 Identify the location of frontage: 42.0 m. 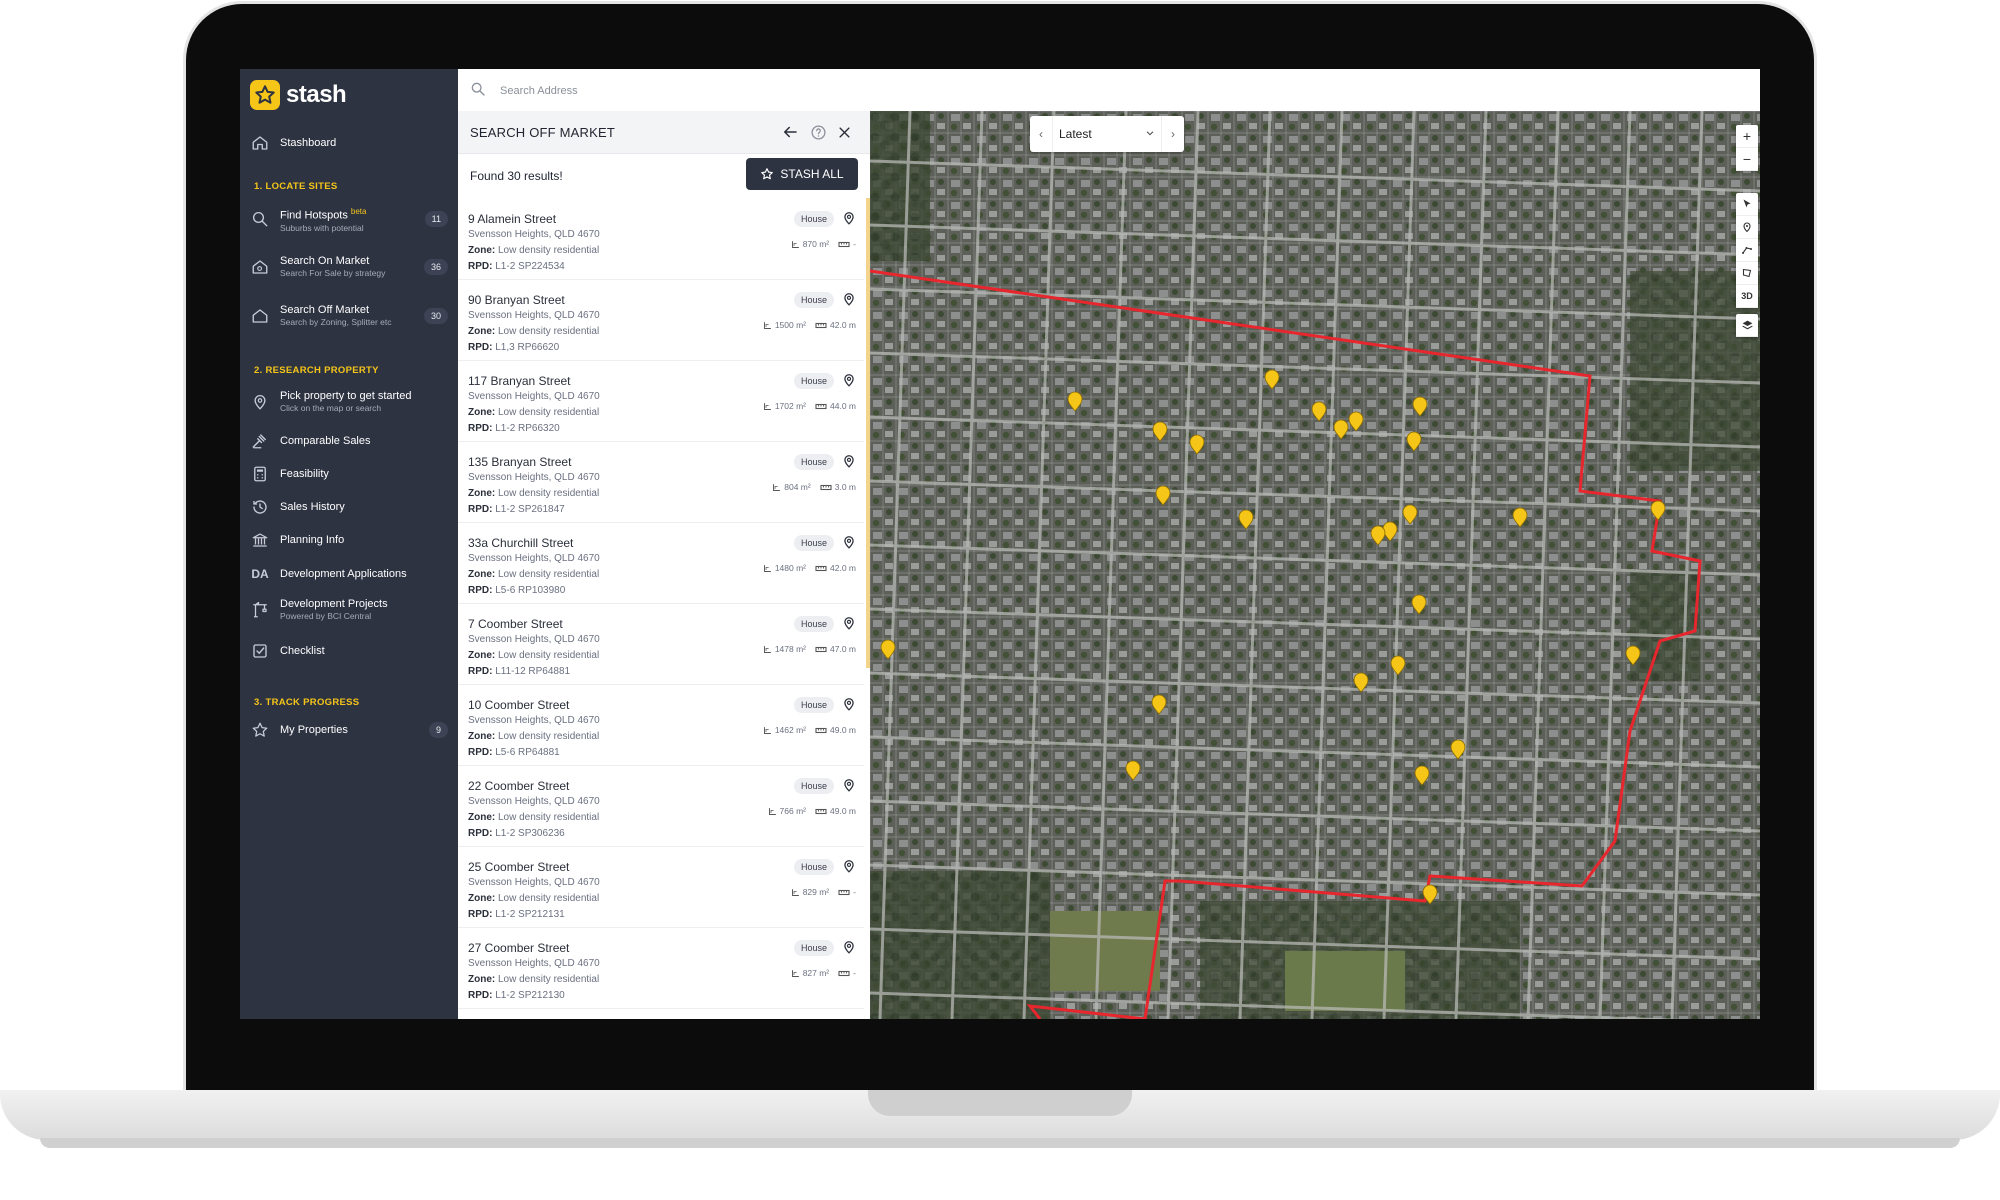
(843, 325).